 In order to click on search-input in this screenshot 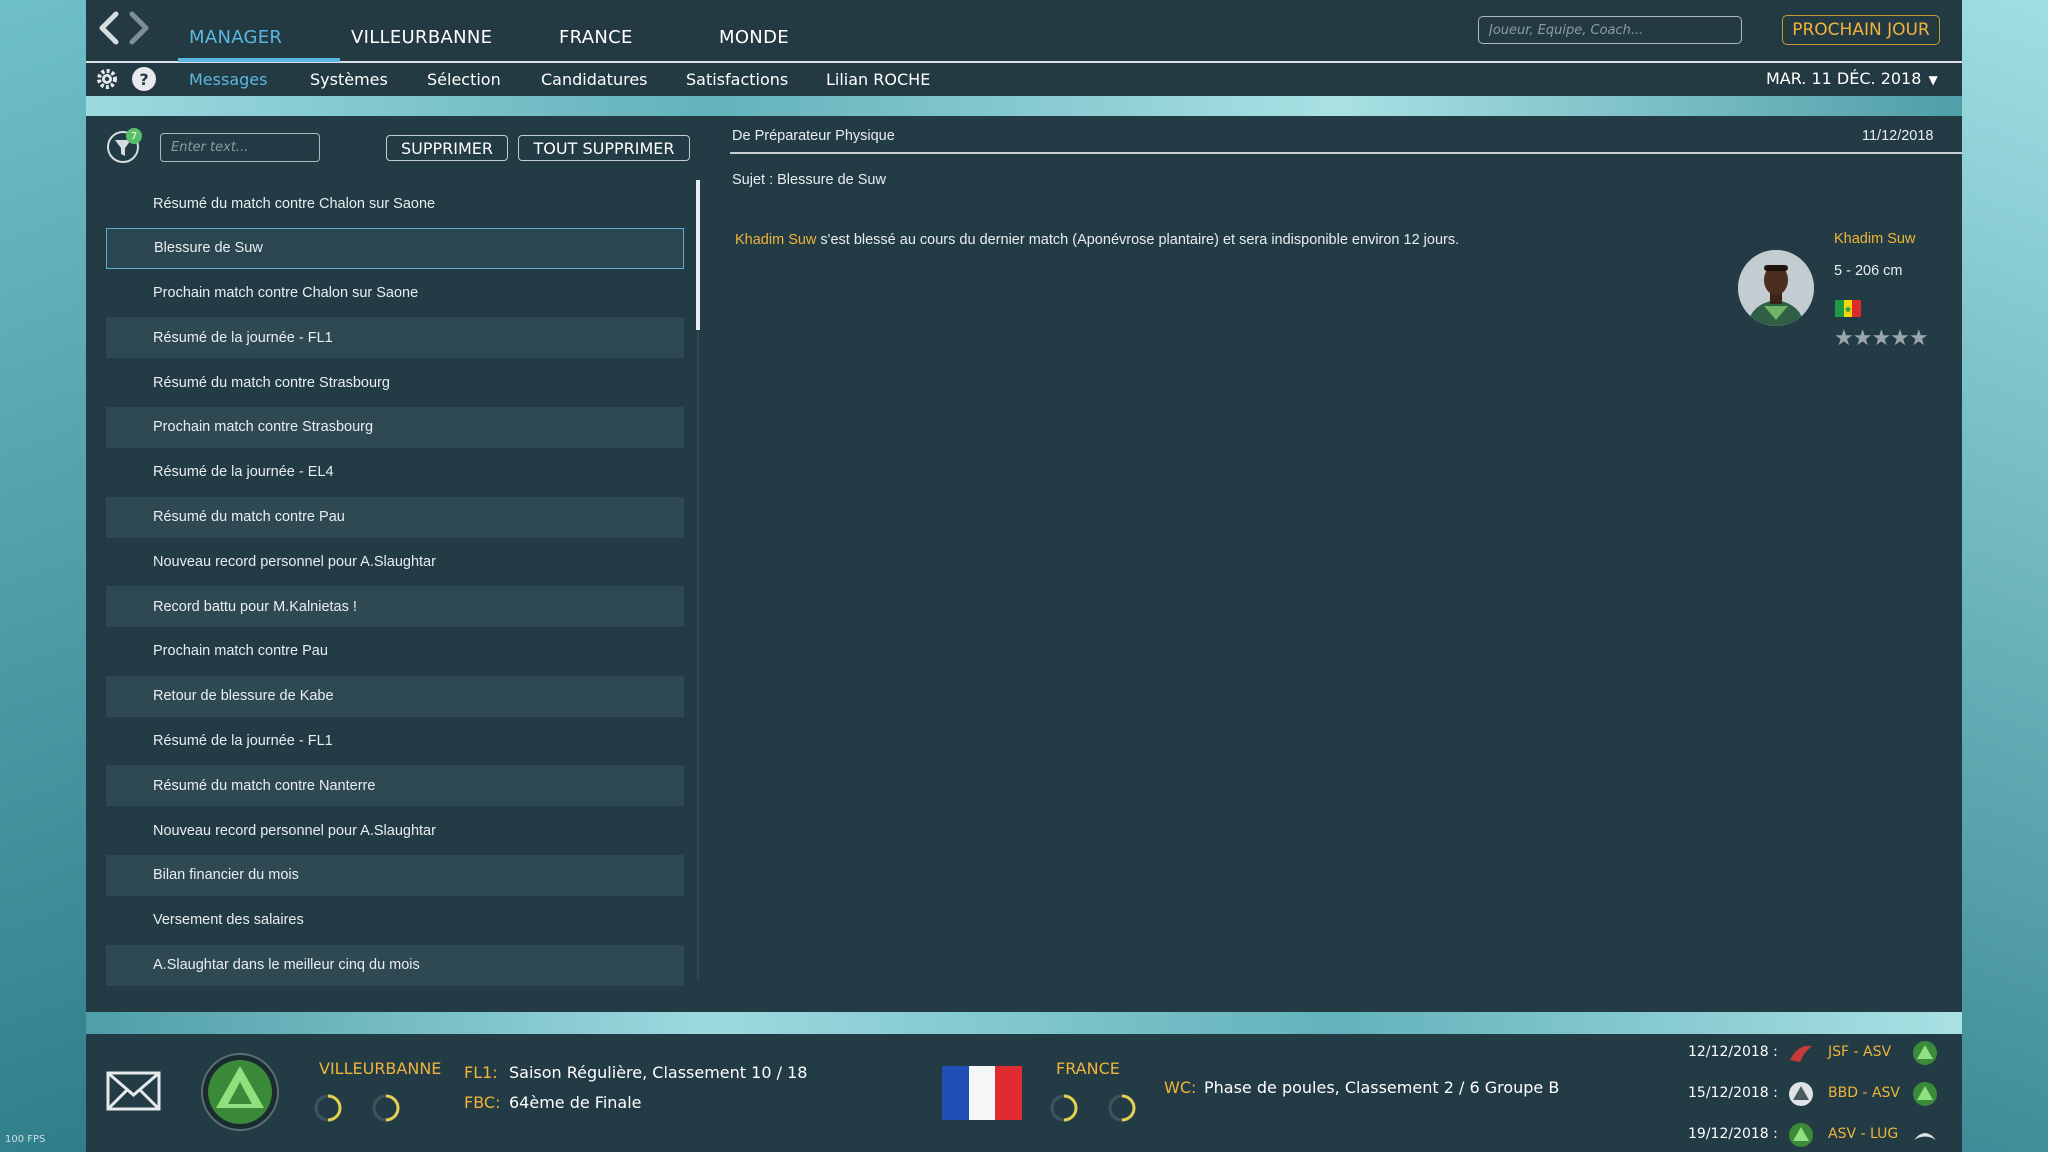, I will do `click(1610, 30)`.